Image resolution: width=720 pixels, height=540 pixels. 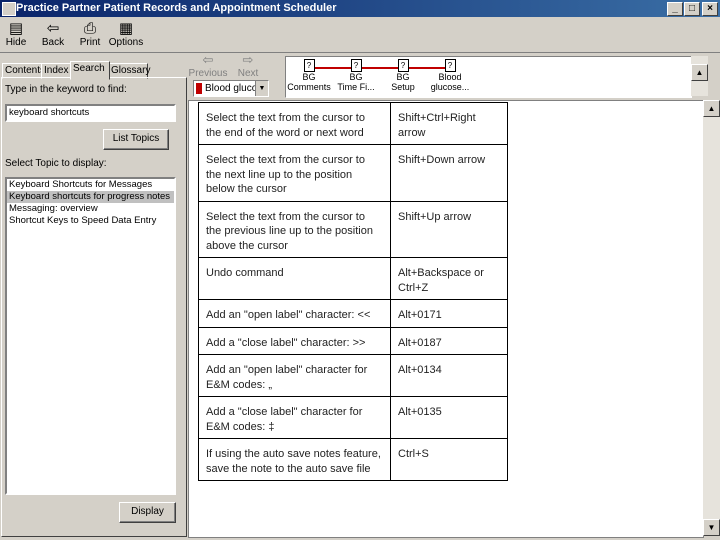 What do you see at coordinates (449, 417) in the screenshot?
I see `shortcut-keys: Alt+0135` at bounding box center [449, 417].